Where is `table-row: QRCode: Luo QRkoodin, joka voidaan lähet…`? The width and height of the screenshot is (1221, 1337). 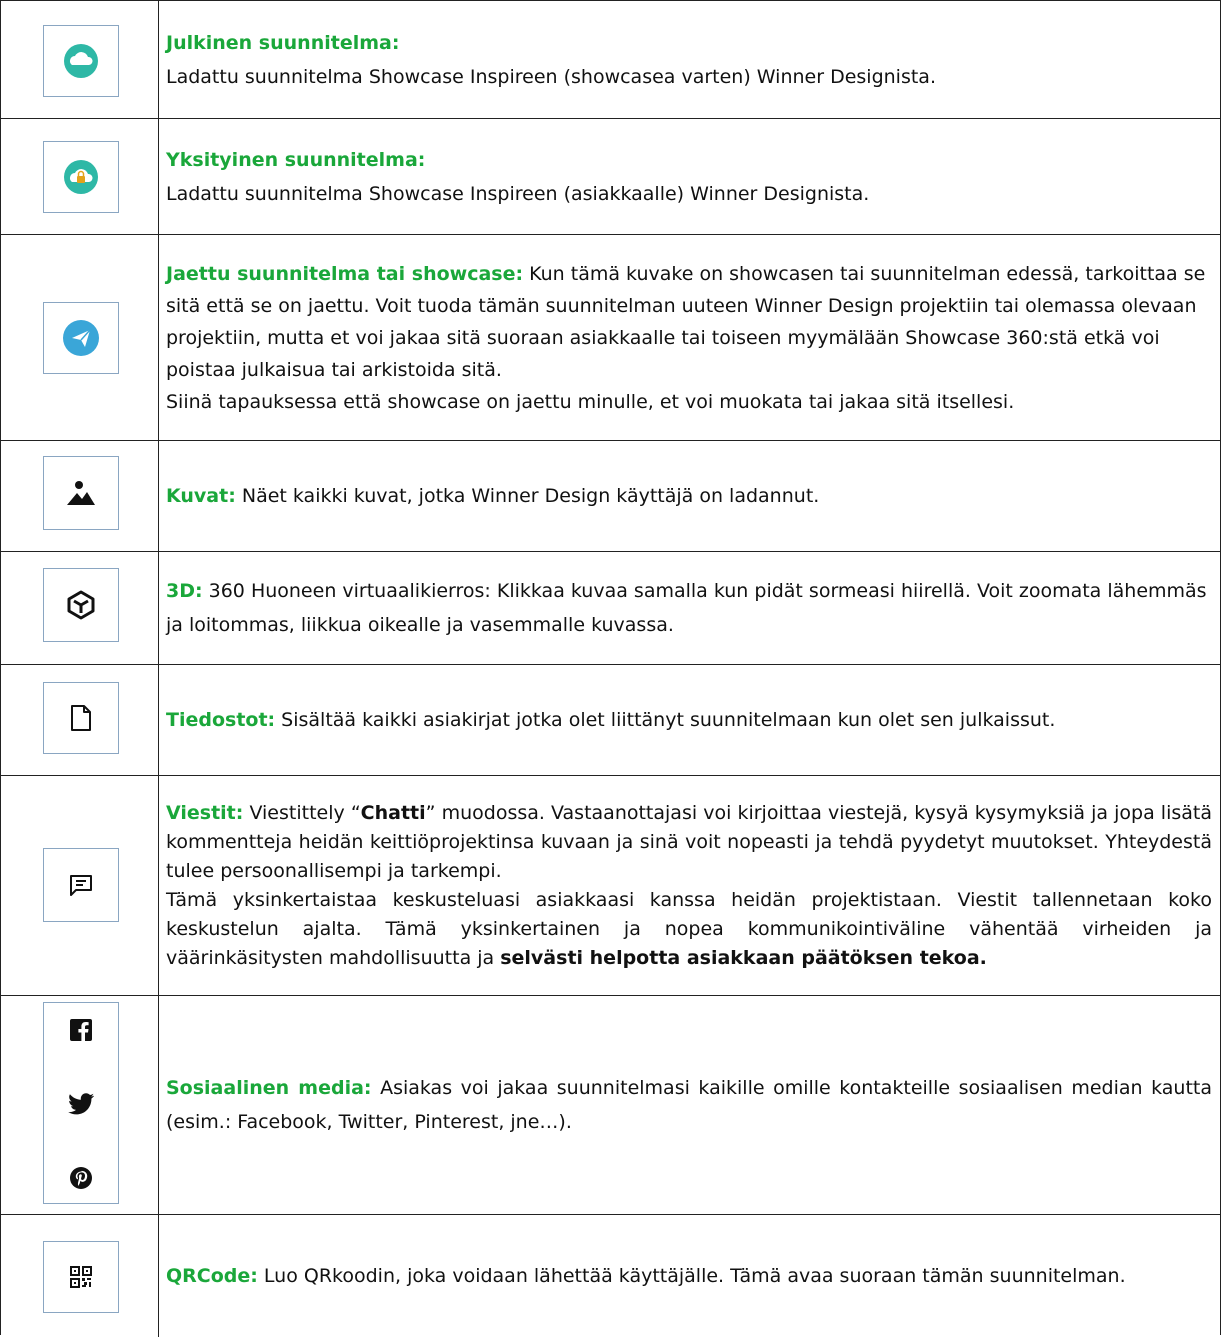 table-row: QRCode: Luo QRkoodin, joka voidaan lähet… is located at coordinates (610, 1276).